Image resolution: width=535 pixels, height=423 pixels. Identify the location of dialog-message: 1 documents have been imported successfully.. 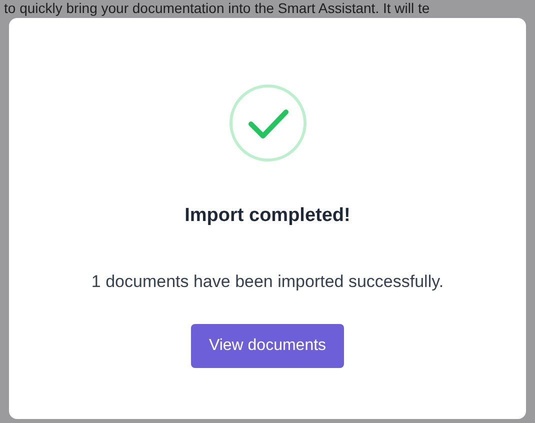
(267, 281).